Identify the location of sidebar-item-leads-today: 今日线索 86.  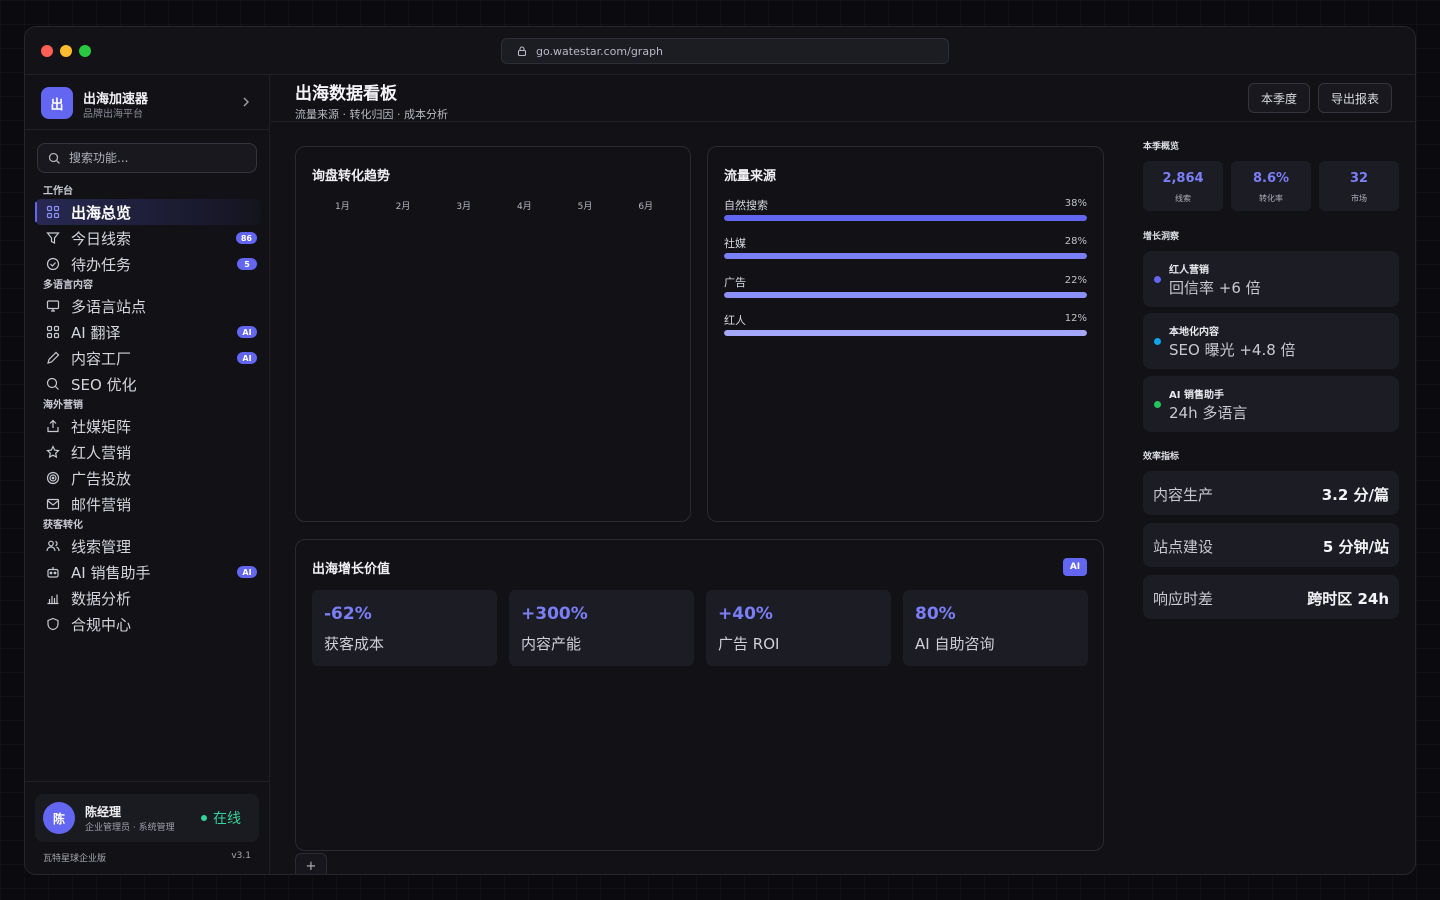
(148, 238).